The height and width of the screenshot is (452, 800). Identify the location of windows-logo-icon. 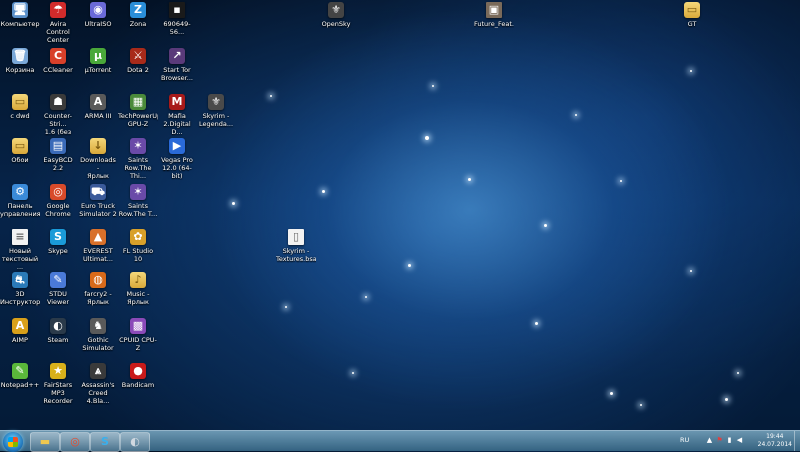
(13, 442).